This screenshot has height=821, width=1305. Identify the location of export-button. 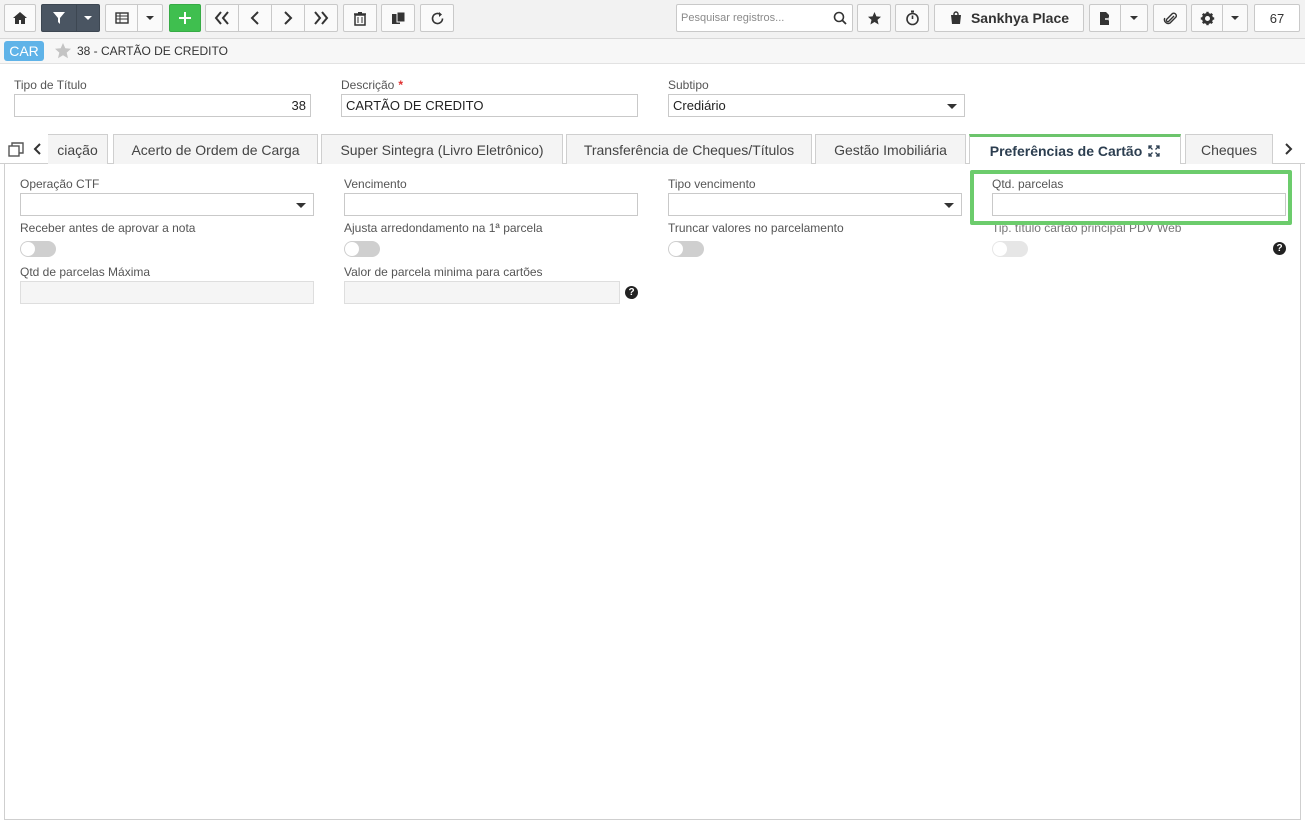
(1105, 18).